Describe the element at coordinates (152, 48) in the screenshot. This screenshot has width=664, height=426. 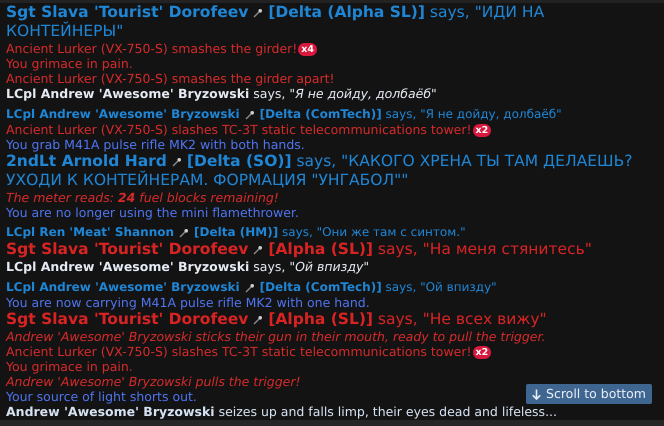
I see `warning-message: Ancient Lurker (VX-750-S) smashes the girder!` at that location.